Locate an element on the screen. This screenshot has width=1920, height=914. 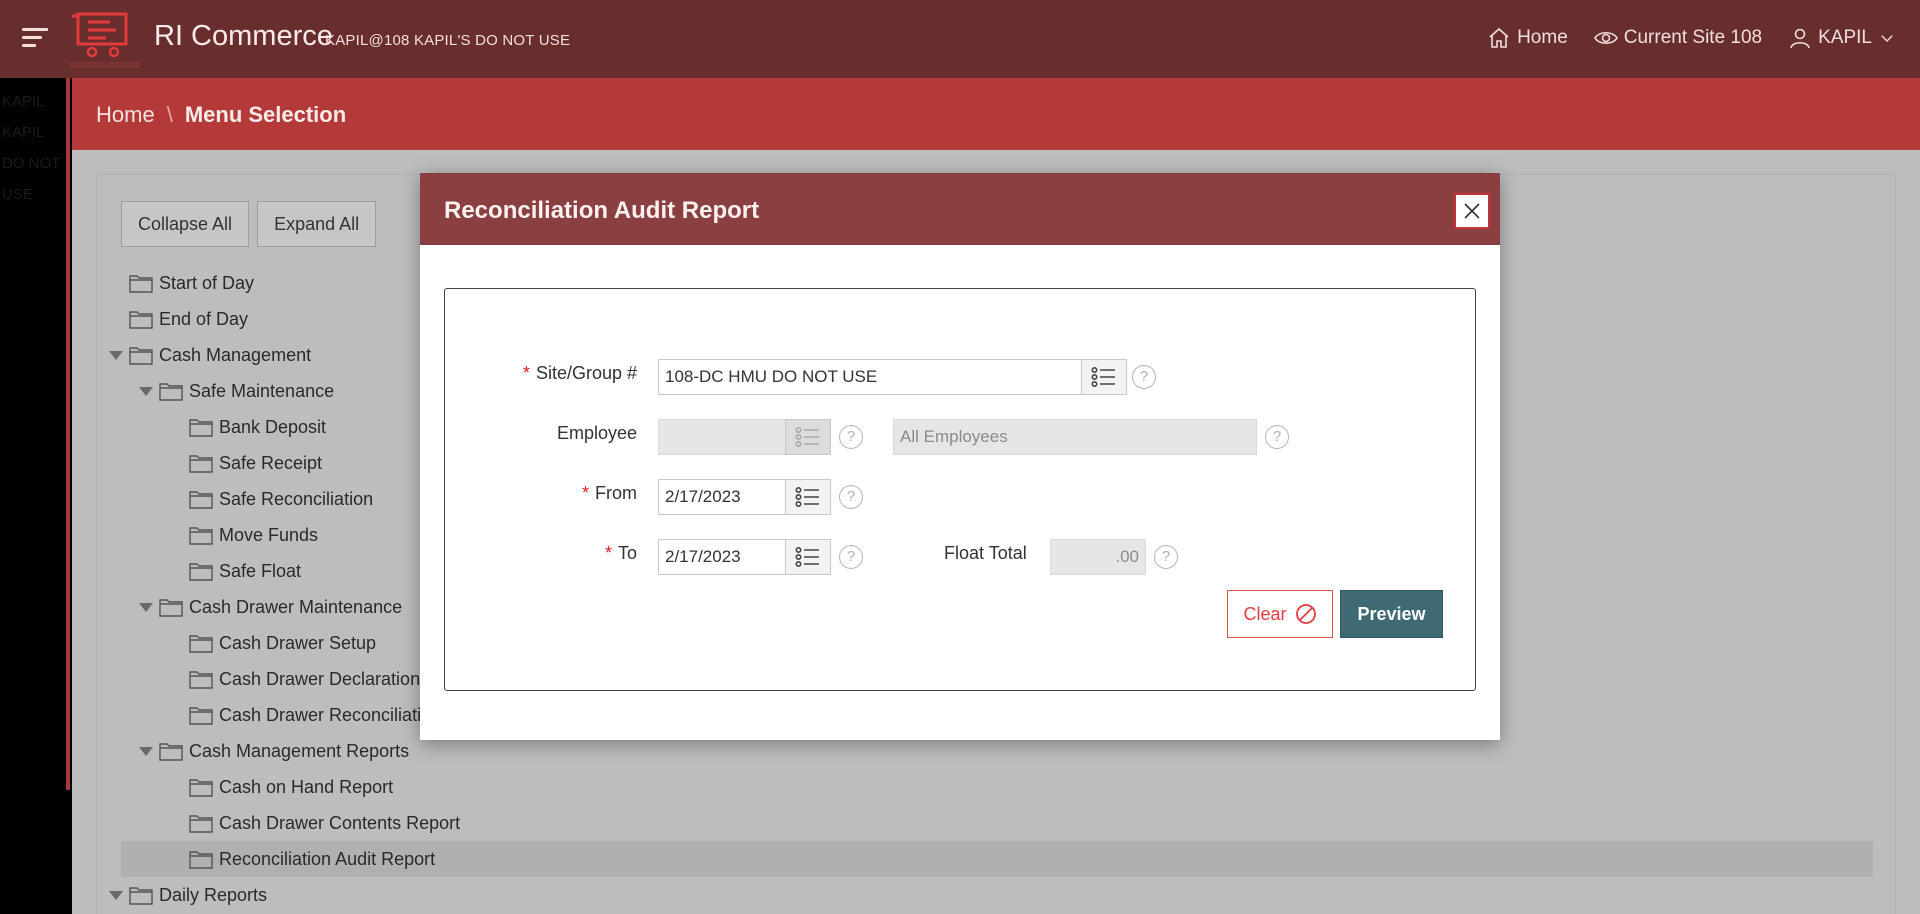
from-help-icon: ? is located at coordinates (851, 497).